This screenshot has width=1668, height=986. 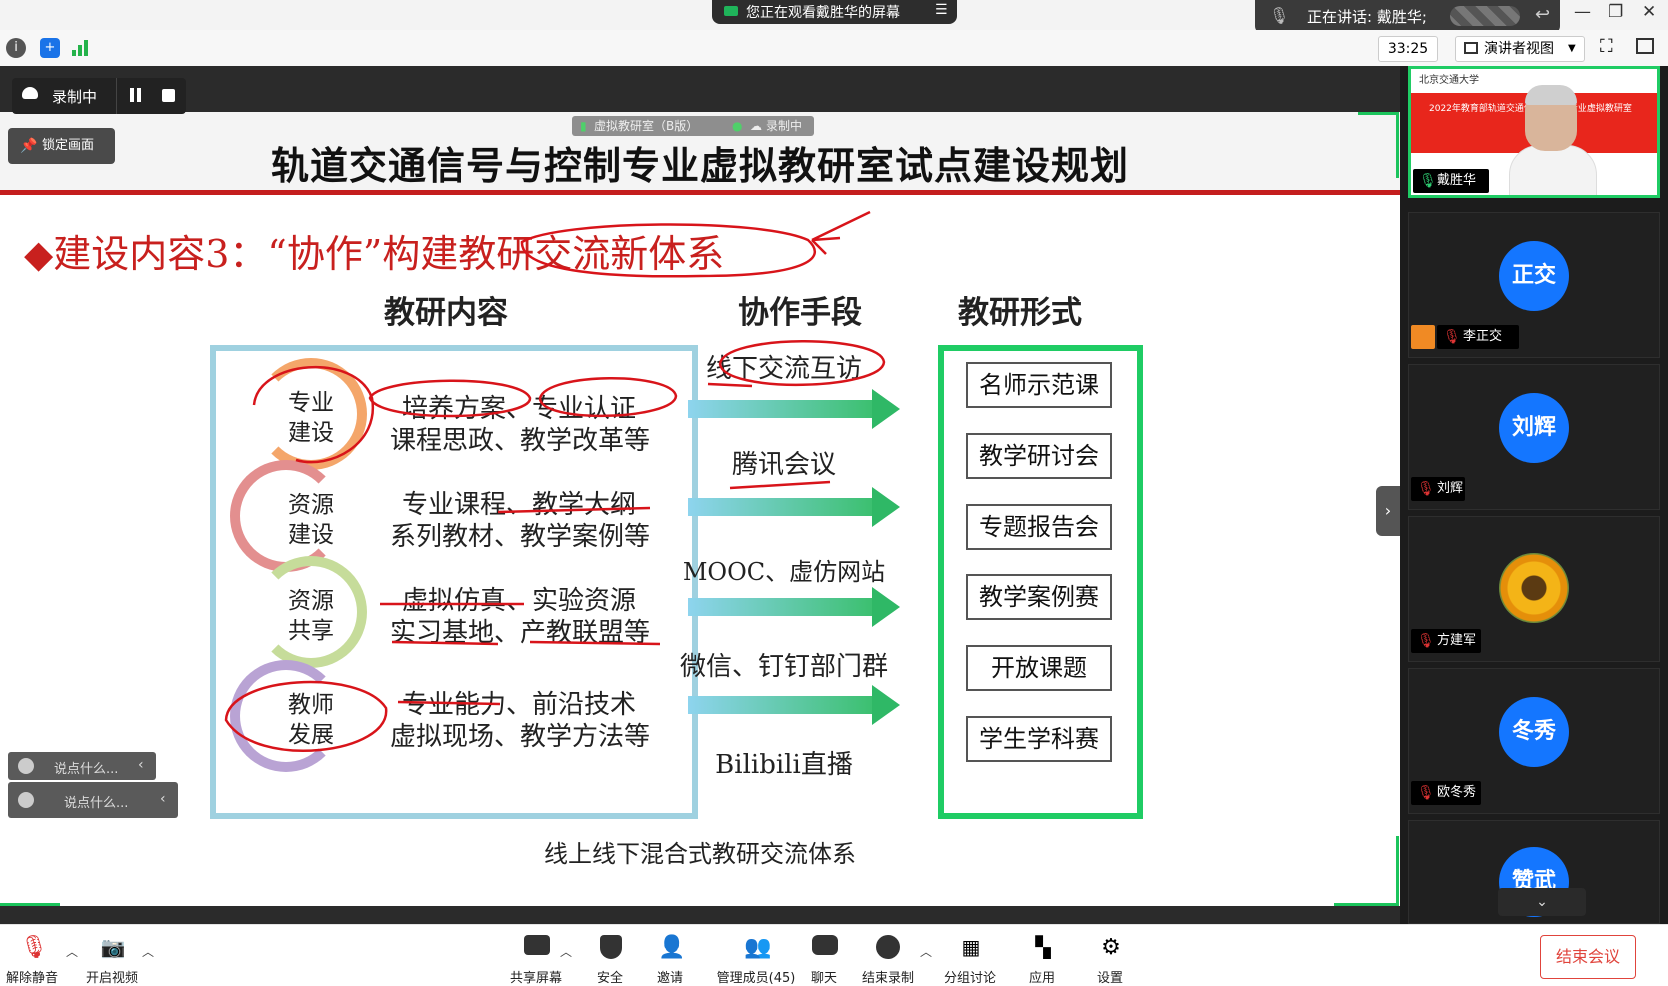 I want to click on presenter-view-label: 演讲者视图, so click(x=1519, y=49).